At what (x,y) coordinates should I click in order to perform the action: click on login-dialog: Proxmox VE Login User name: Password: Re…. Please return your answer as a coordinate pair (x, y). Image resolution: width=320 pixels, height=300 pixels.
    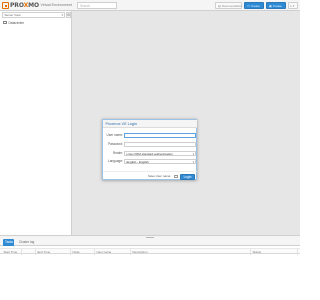
    Looking at the image, I should click on (149, 149).